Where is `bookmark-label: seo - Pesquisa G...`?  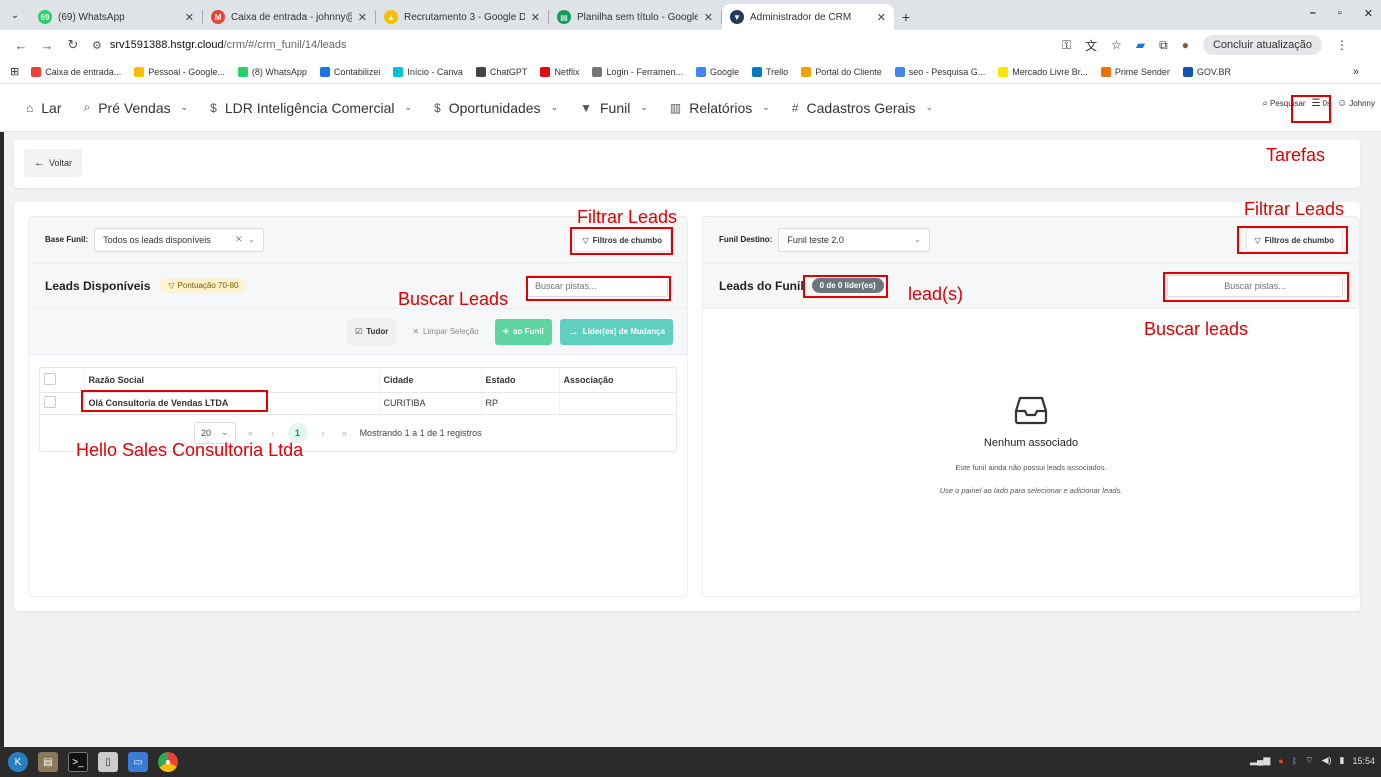 bookmark-label: seo - Pesquisa G... is located at coordinates (947, 71).